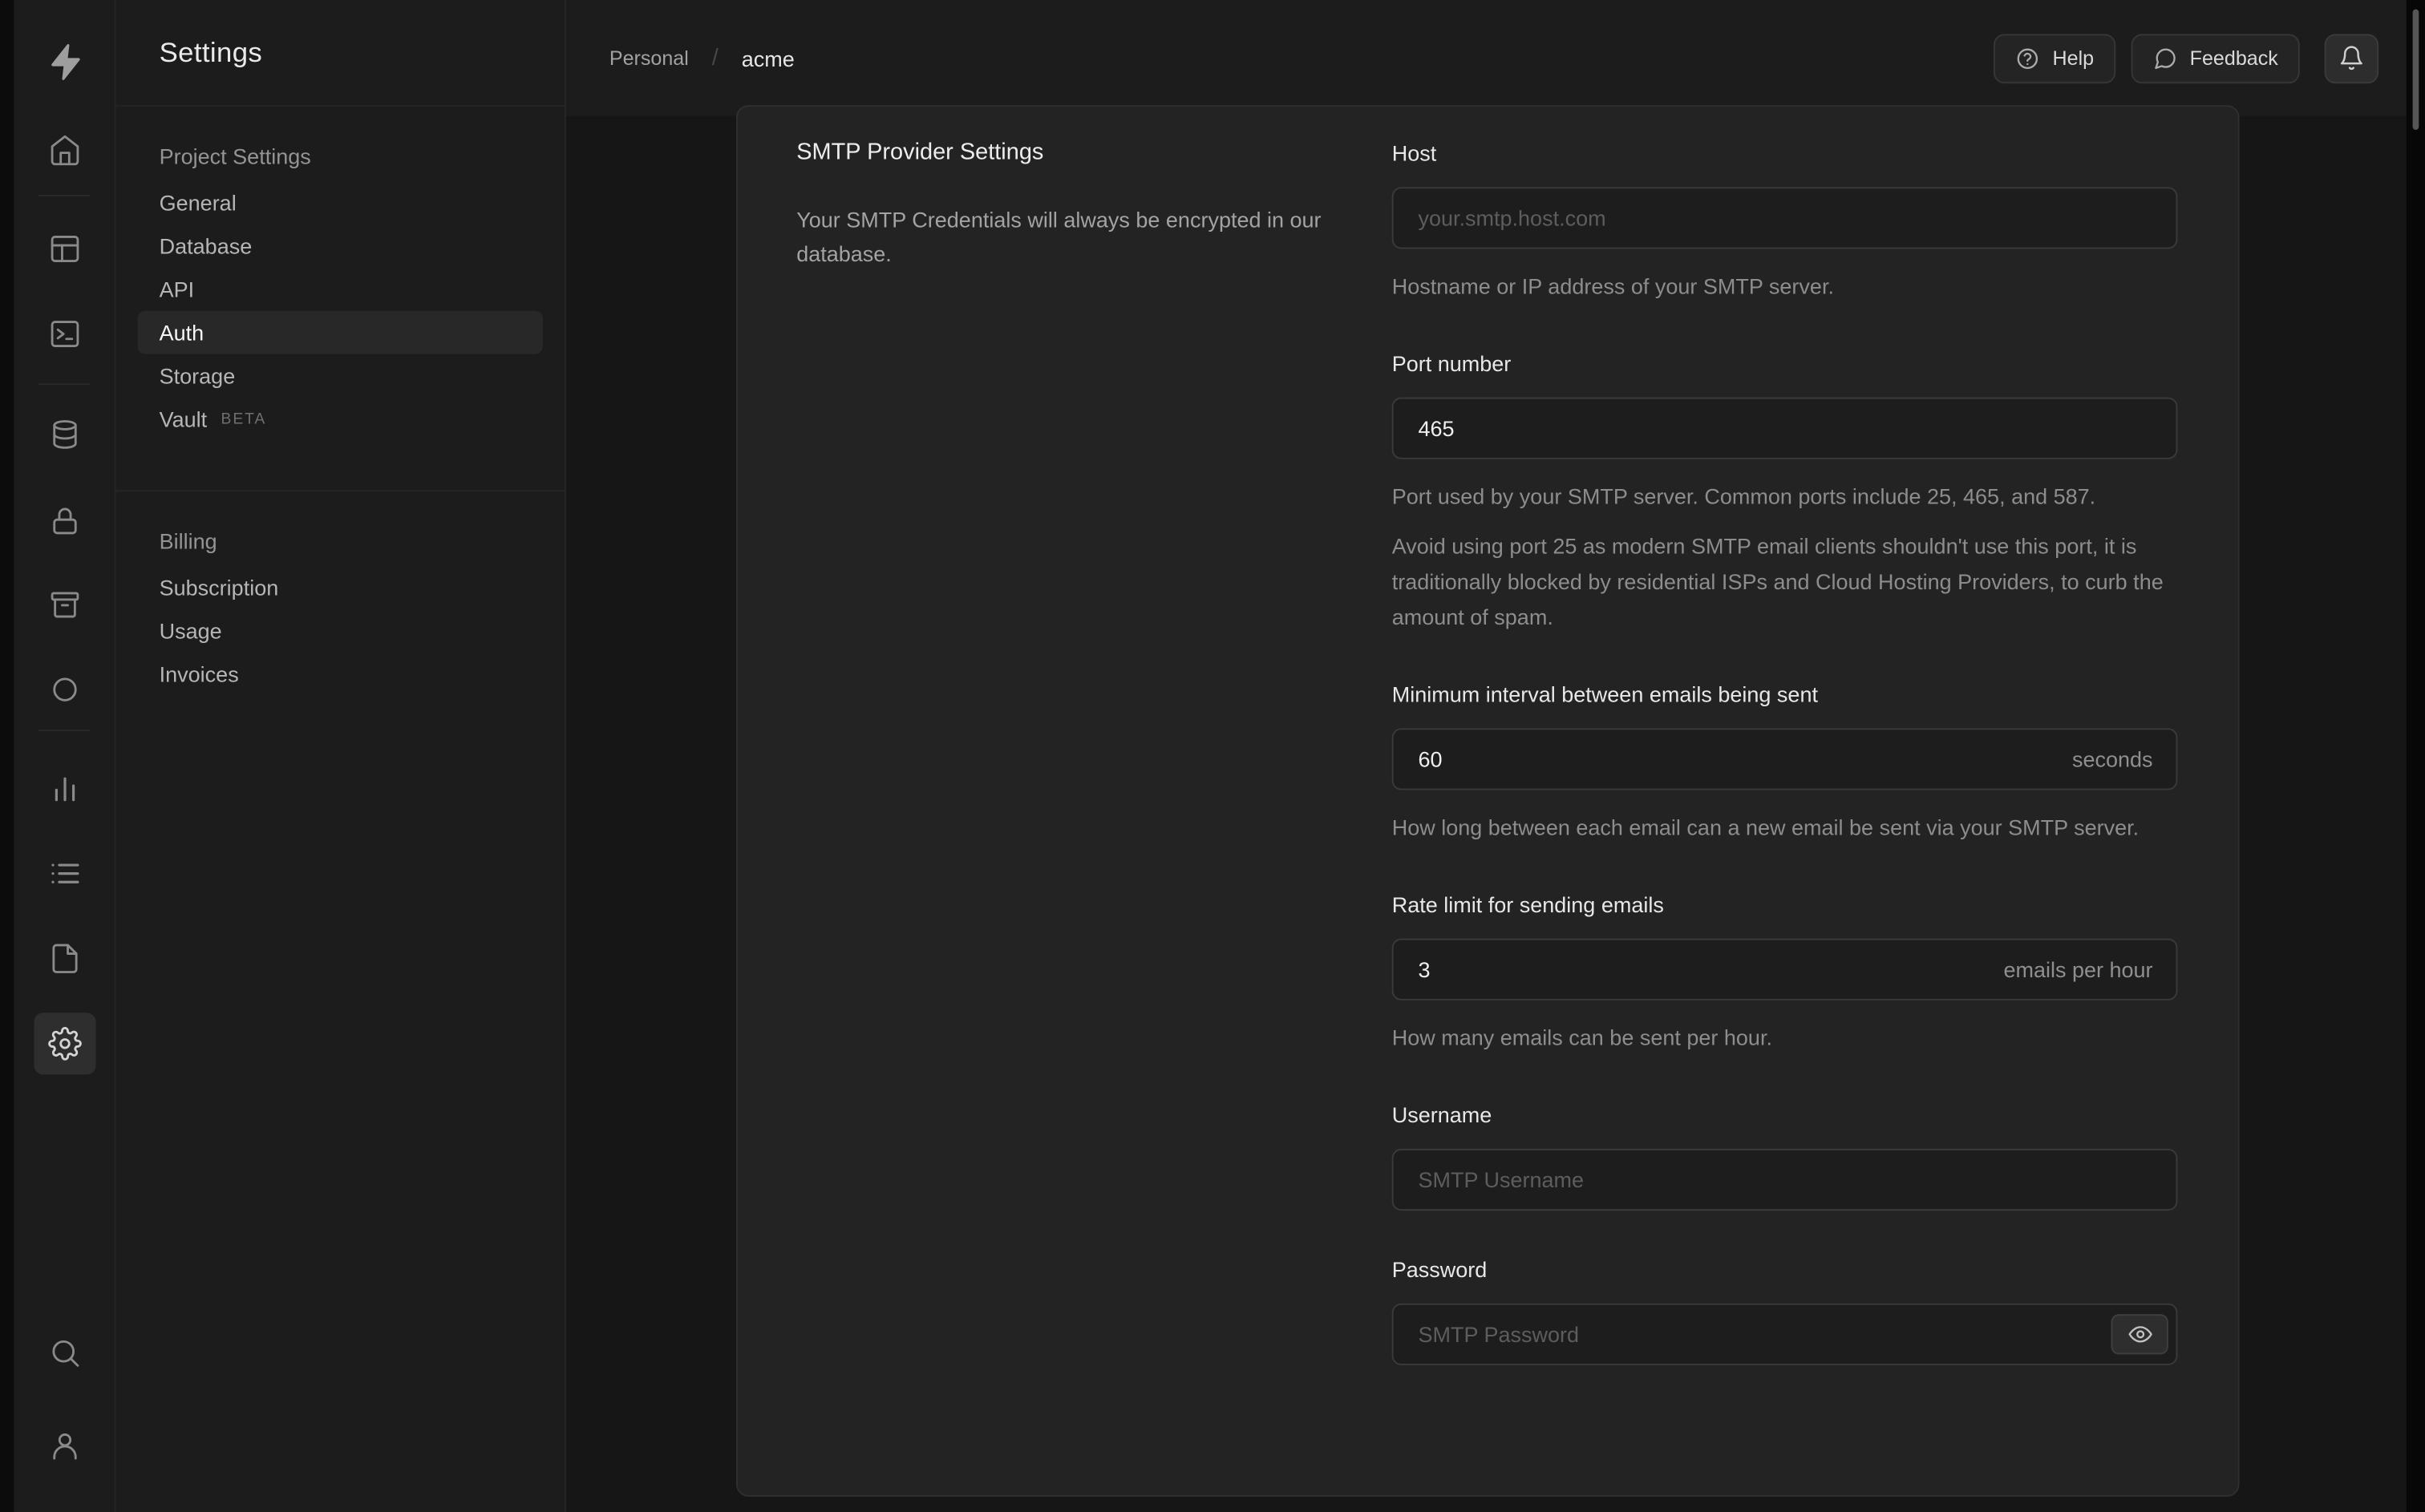 The image size is (2425, 1512). I want to click on port-label: Port number, so click(1451, 363).